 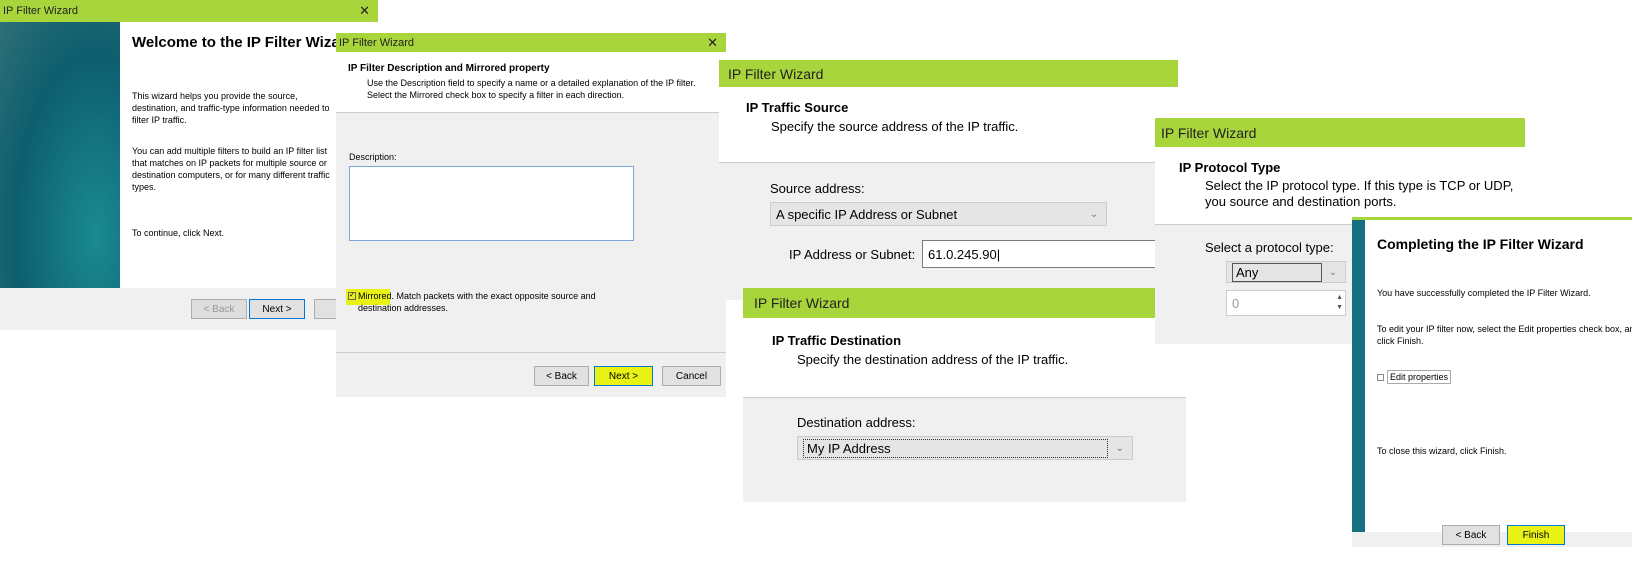 I want to click on port-value: 0, so click(x=1236, y=303).